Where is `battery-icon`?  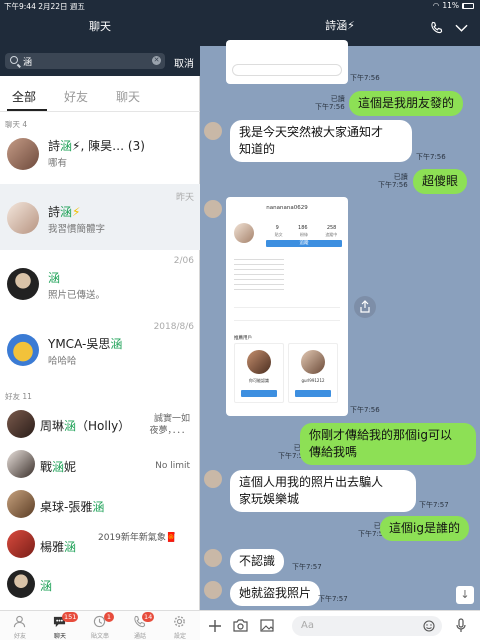 battery-icon is located at coordinates (468, 5).